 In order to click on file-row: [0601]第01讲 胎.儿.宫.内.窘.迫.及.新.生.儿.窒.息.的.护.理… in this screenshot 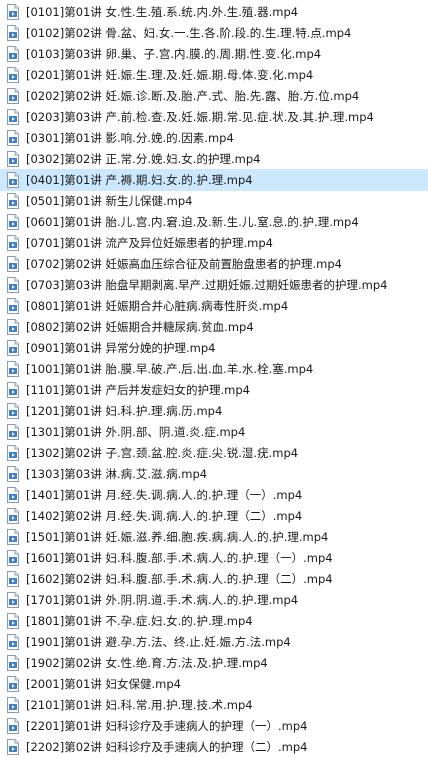, I will do `click(214, 222)`.